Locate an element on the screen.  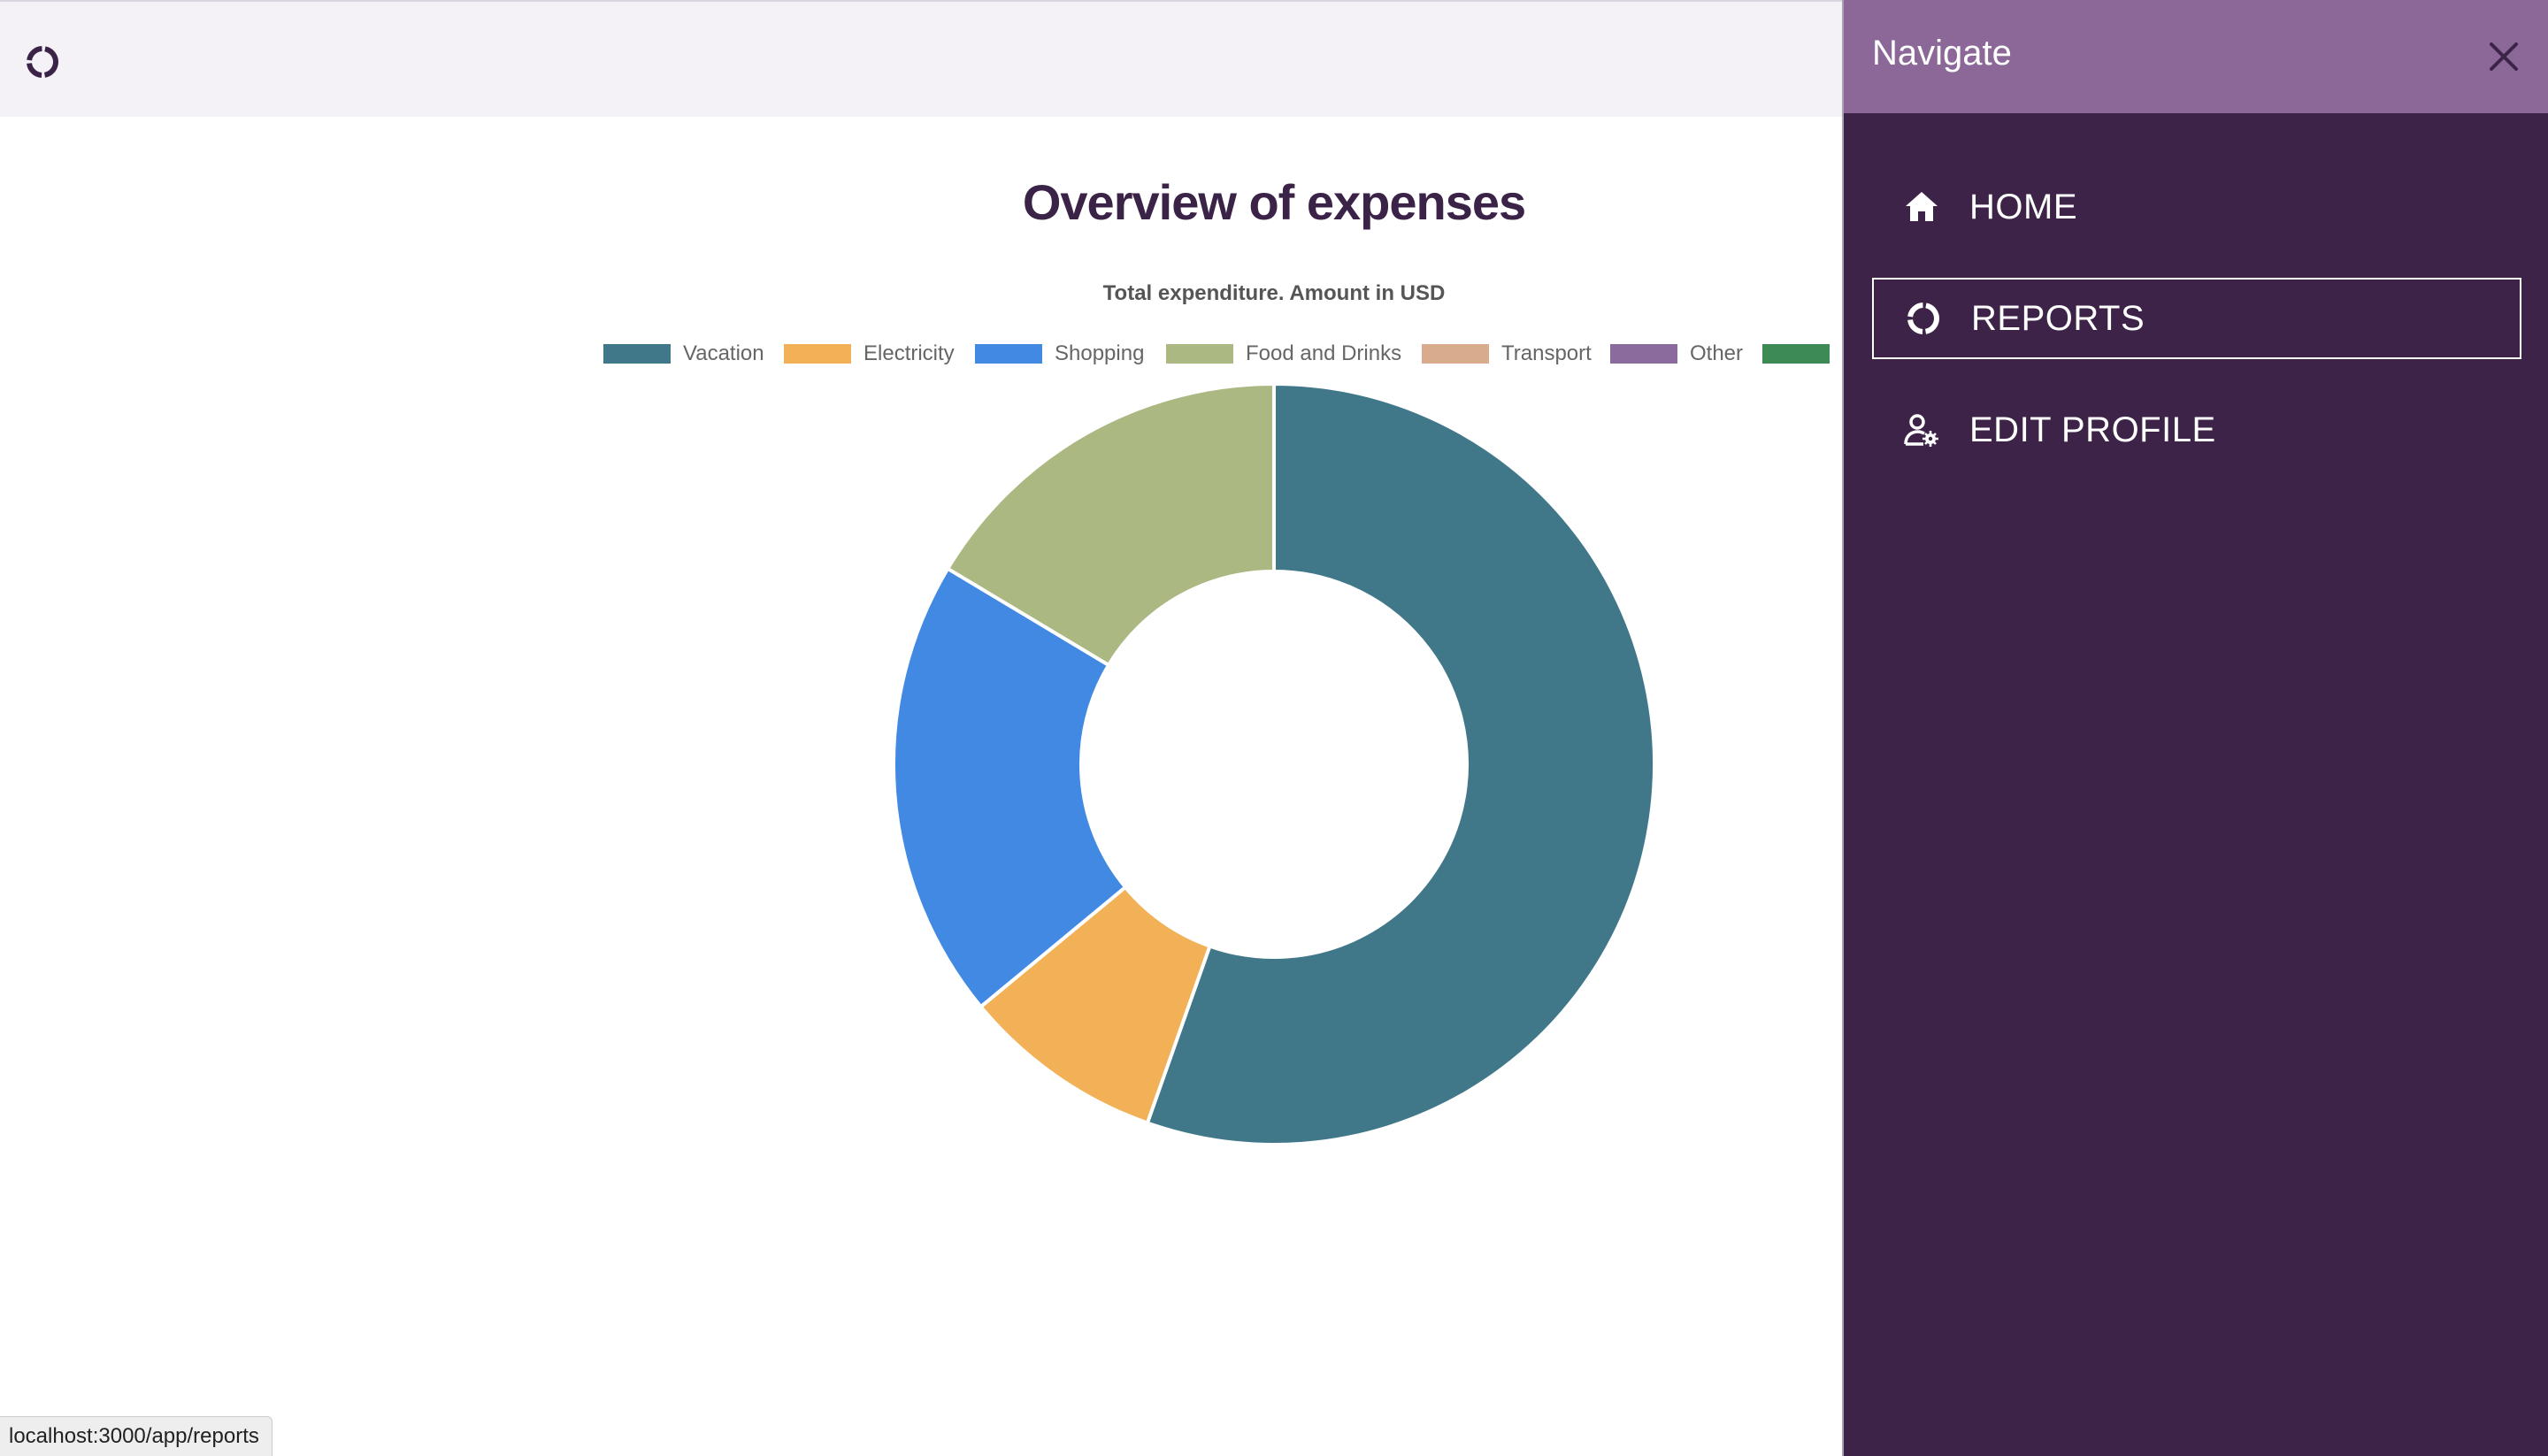
nav-item-home: HOME is located at coordinates (2196, 207).